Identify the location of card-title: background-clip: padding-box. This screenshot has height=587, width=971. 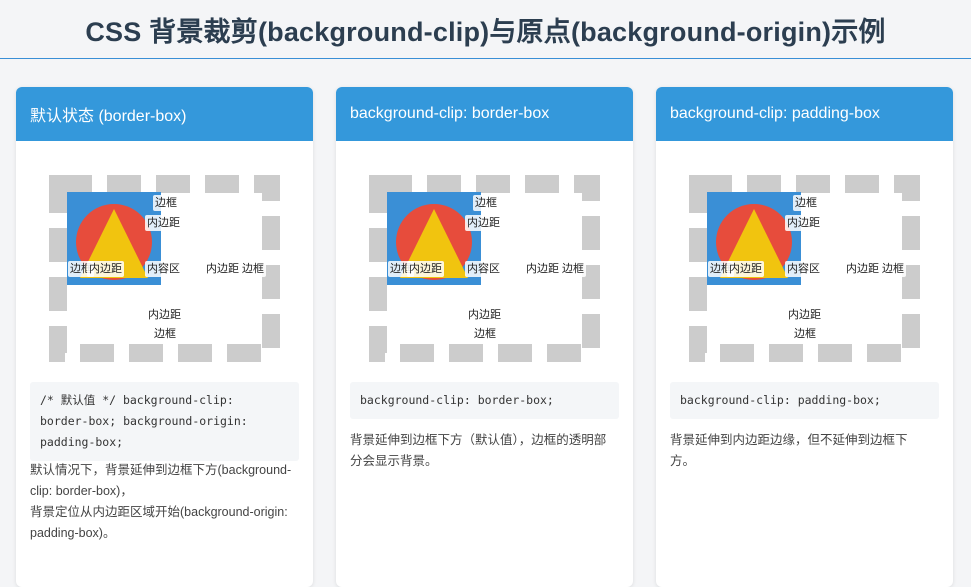
(804, 114).